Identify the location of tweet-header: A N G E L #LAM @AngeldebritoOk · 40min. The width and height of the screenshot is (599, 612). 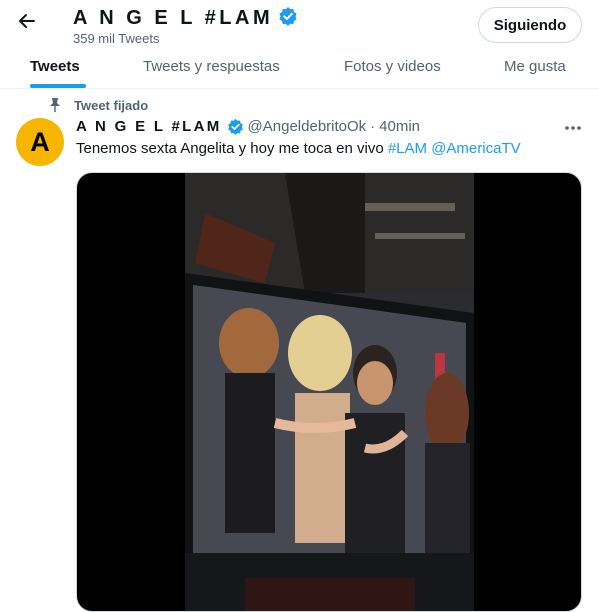
(248, 126).